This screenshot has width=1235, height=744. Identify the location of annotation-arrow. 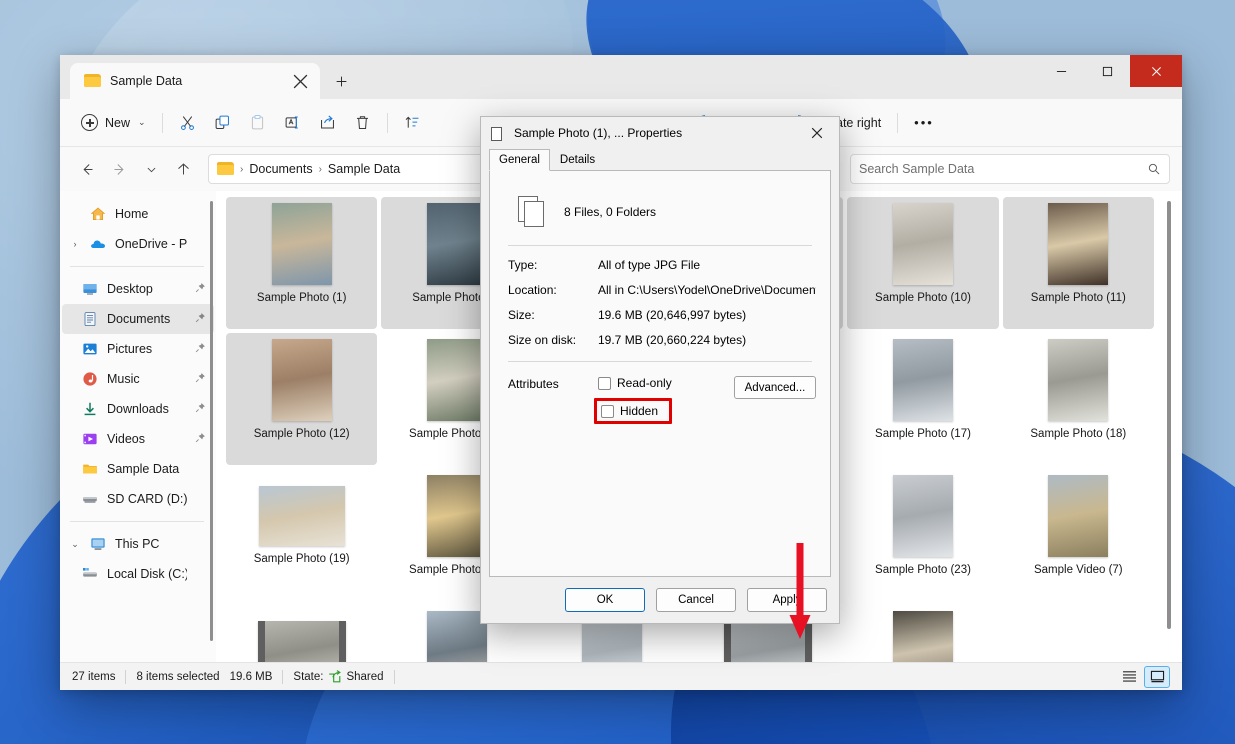
(800, 591).